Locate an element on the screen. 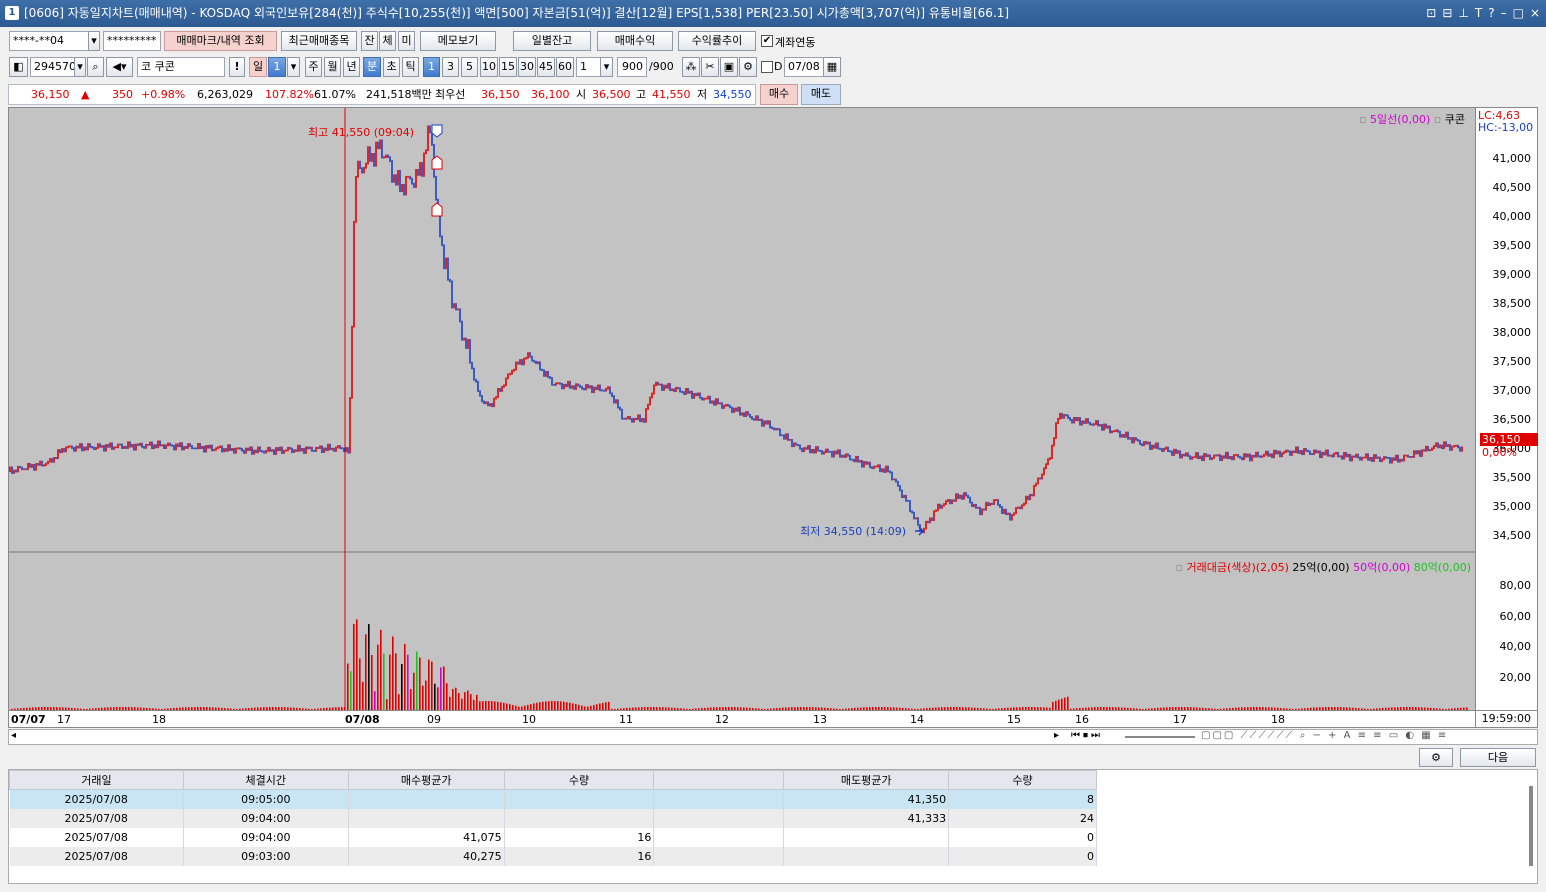 Image resolution: width=1546 pixels, height=892 pixels. unit-input: 1 is located at coordinates (589, 67).